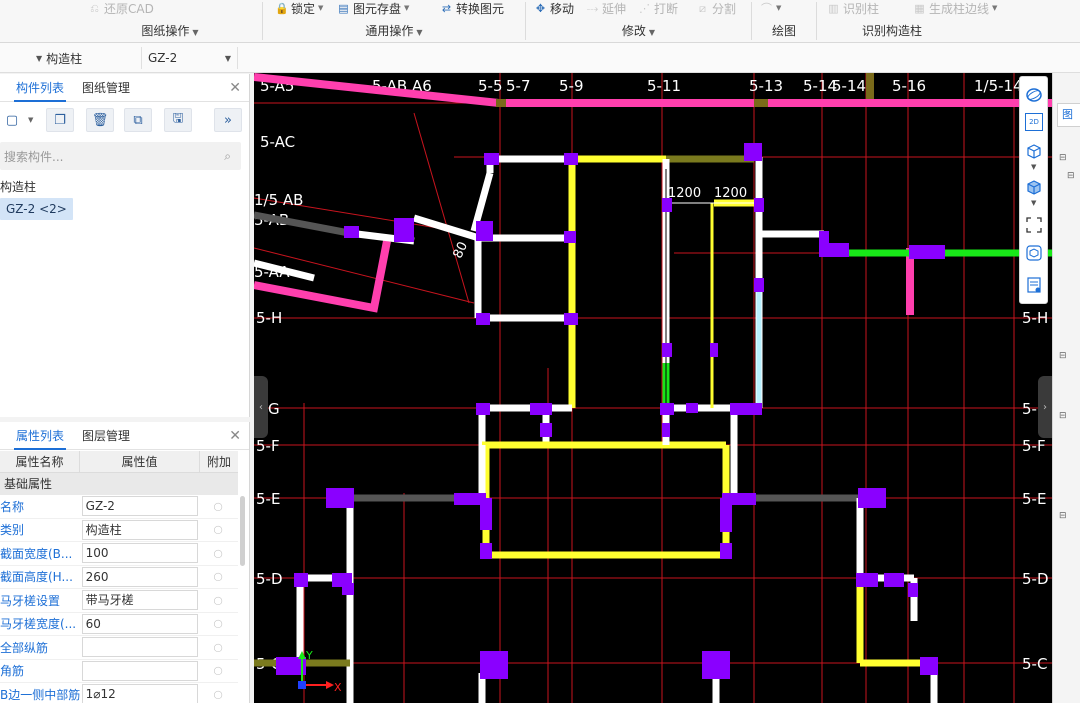 The height and width of the screenshot is (703, 1080). What do you see at coordinates (1034, 664) in the screenshot?
I see `axis-label: 5-C` at bounding box center [1034, 664].